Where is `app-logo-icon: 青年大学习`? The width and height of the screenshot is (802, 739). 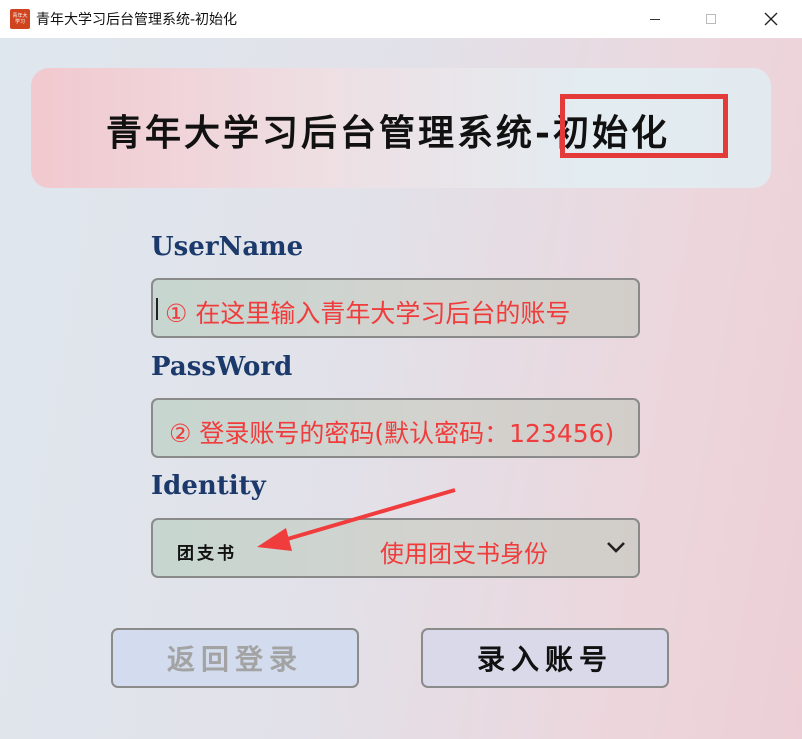 app-logo-icon: 青年大学习 is located at coordinates (20, 19).